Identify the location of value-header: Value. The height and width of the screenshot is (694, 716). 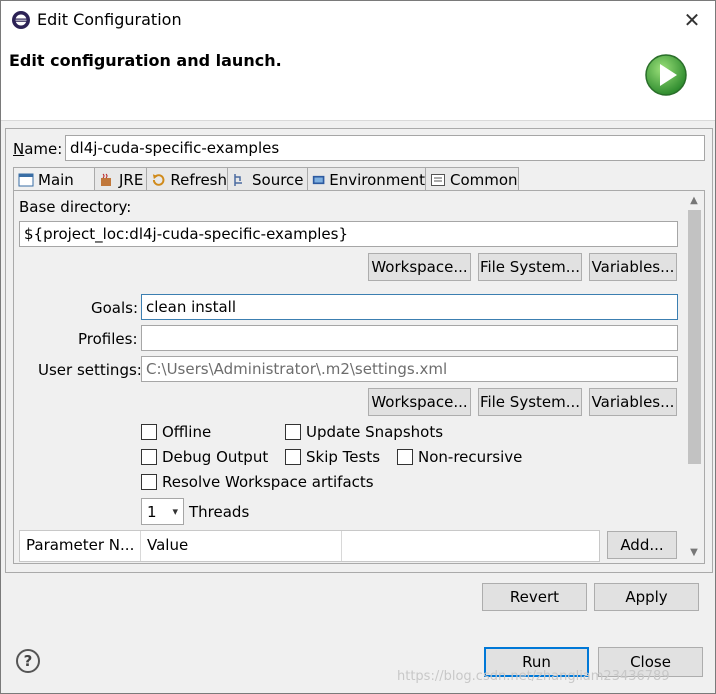
(241, 546).